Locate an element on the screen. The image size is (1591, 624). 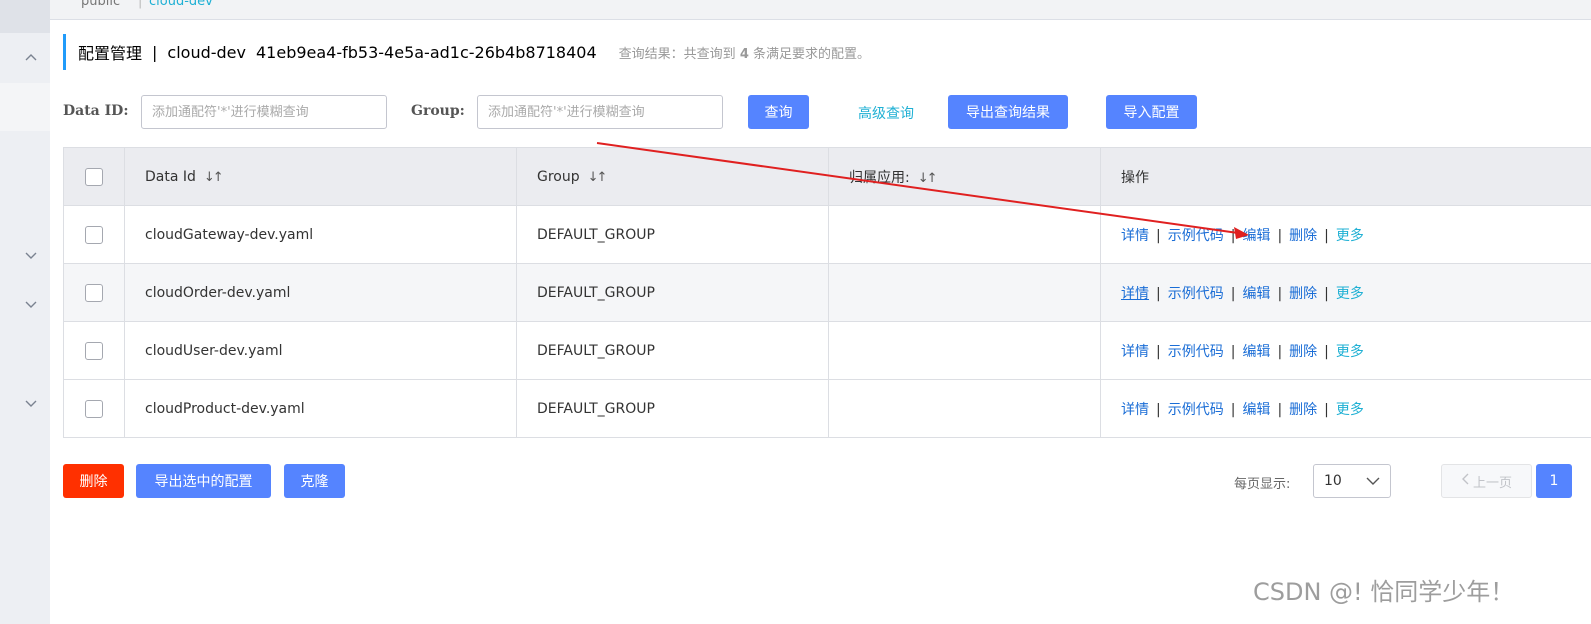
column-header-data-id: Data Id ↓↑ is located at coordinates (320, 176).